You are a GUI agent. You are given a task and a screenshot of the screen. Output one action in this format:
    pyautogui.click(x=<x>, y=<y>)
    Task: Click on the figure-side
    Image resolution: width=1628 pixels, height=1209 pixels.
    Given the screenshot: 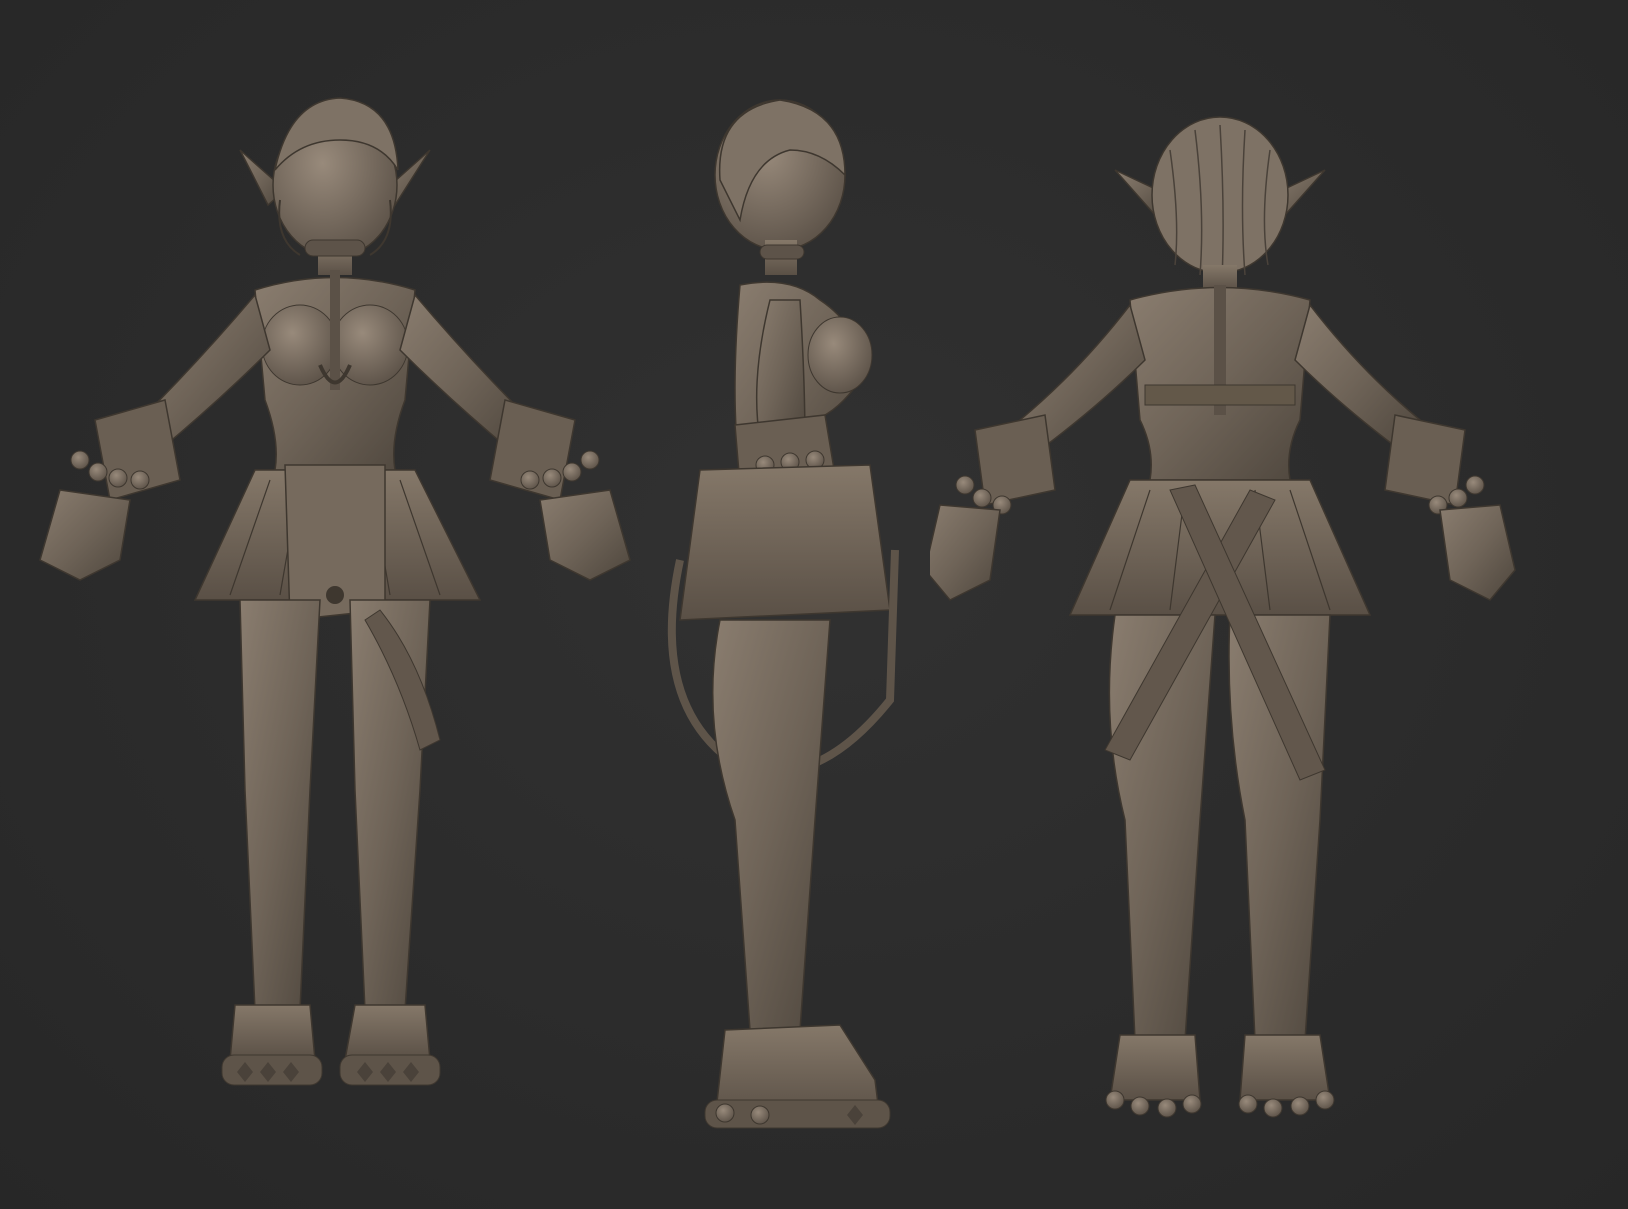 What is the action you would take?
    pyautogui.click(x=783, y=614)
    